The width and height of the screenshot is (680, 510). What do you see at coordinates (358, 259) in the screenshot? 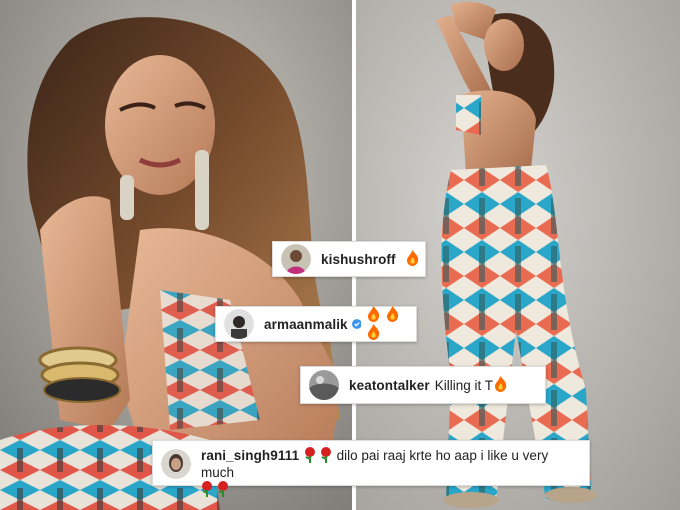
I see `comment-username: kishushroff` at bounding box center [358, 259].